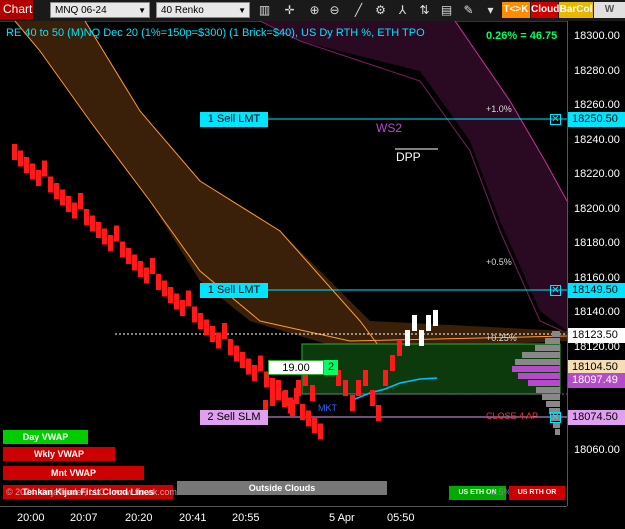 This screenshot has height=529, width=625. Describe the element at coordinates (182, 10) in the screenshot. I see `bar-type-value: 40 Renko` at that location.